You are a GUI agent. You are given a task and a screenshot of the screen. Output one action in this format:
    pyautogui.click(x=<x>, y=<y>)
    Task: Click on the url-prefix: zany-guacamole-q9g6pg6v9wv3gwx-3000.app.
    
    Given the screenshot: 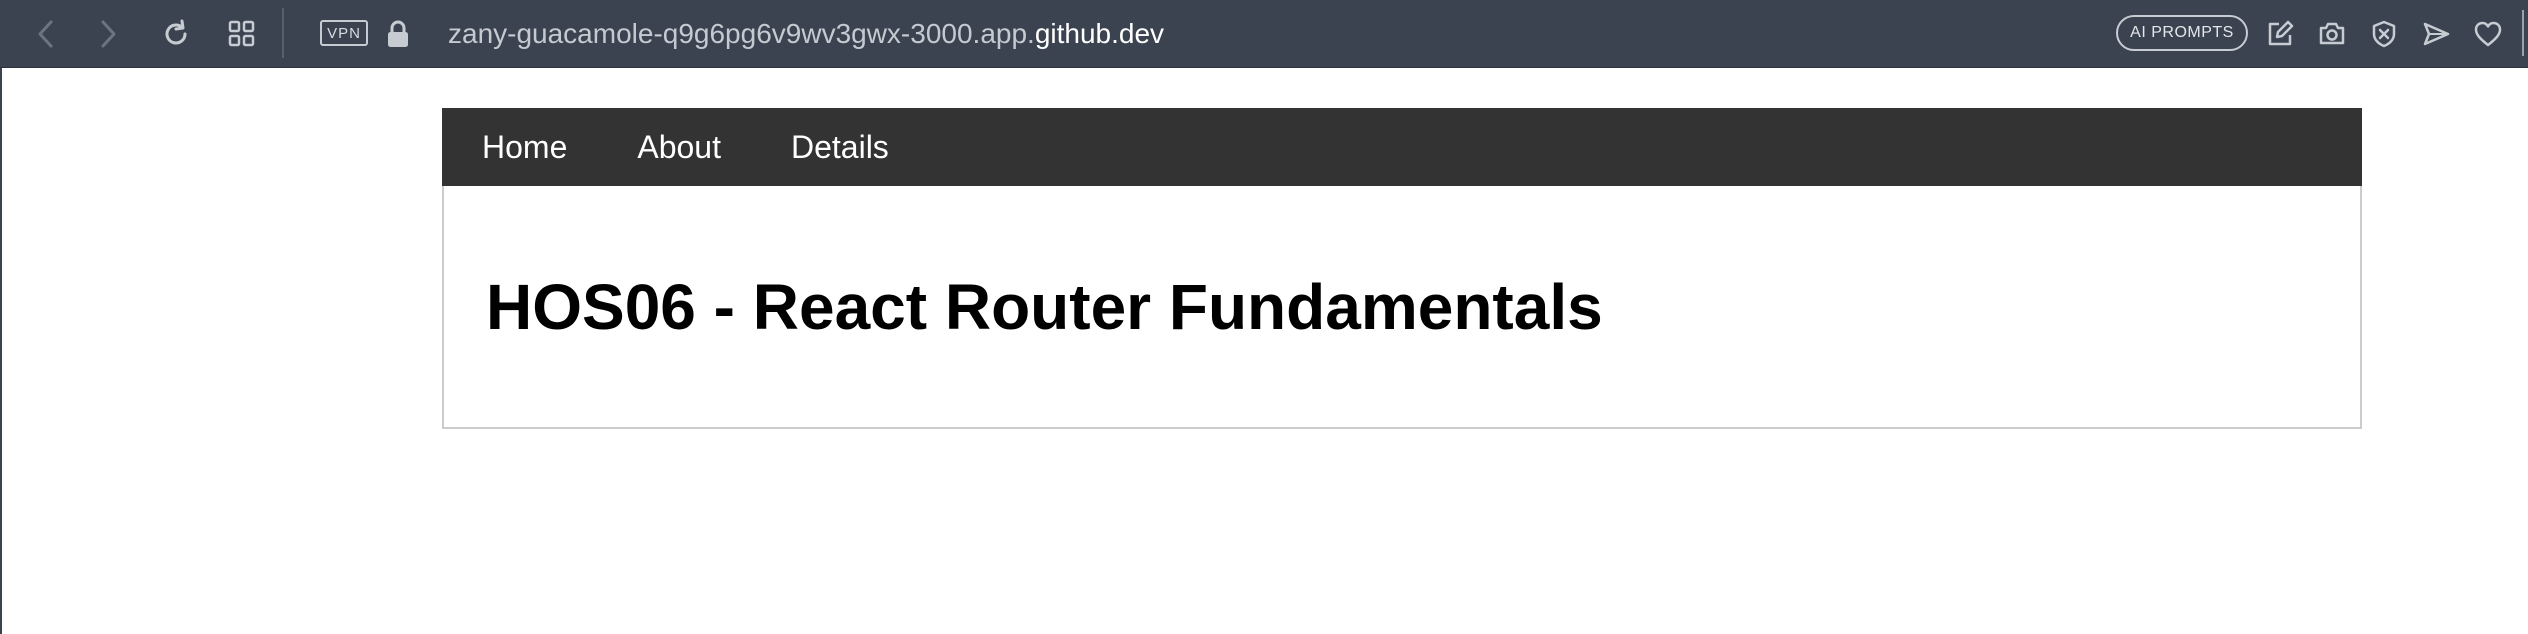 What is the action you would take?
    pyautogui.click(x=741, y=33)
    